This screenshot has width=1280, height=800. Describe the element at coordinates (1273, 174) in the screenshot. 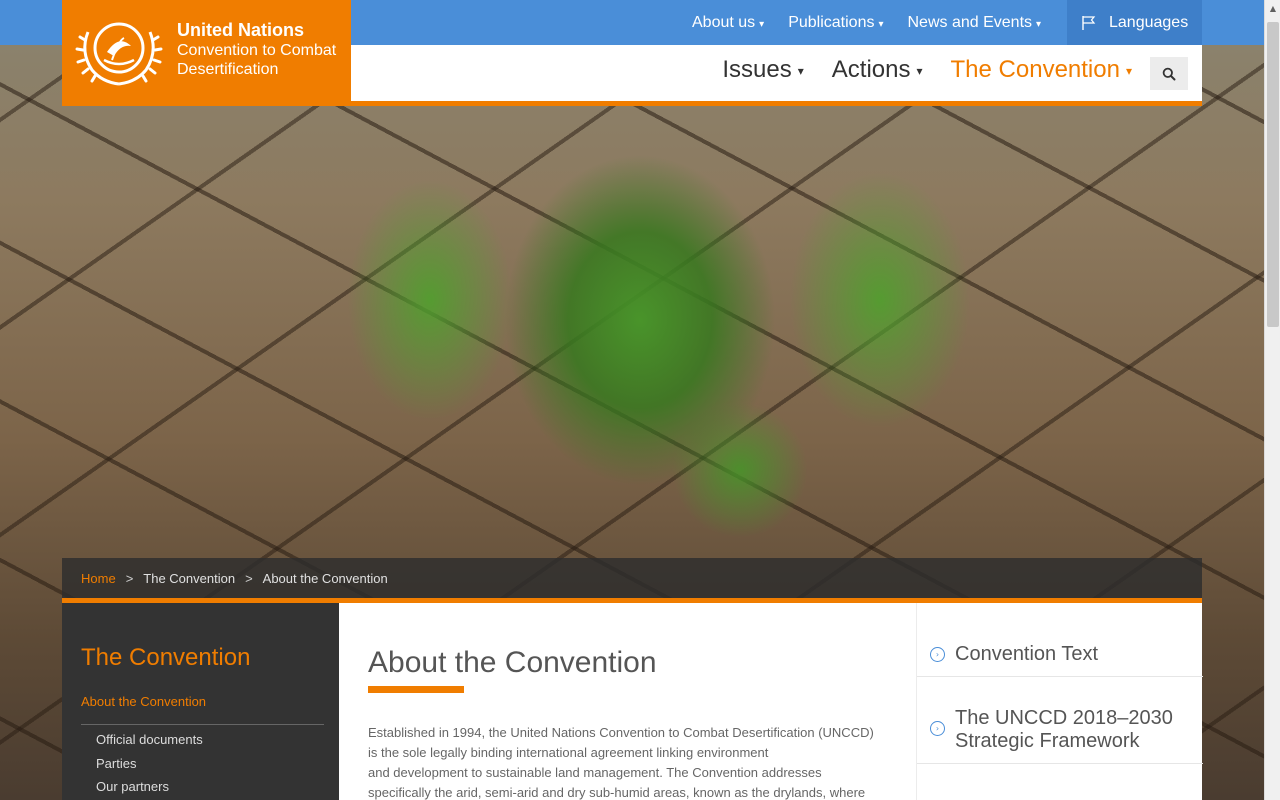

I see `scroll-thumb` at that location.